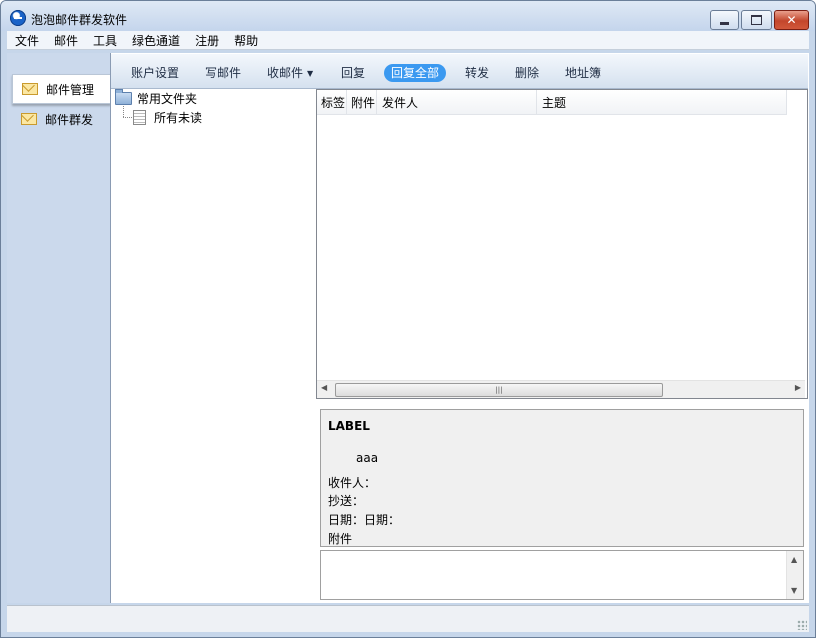  Describe the element at coordinates (415, 73) in the screenshot. I see `reply-all-button: 回复全部` at that location.